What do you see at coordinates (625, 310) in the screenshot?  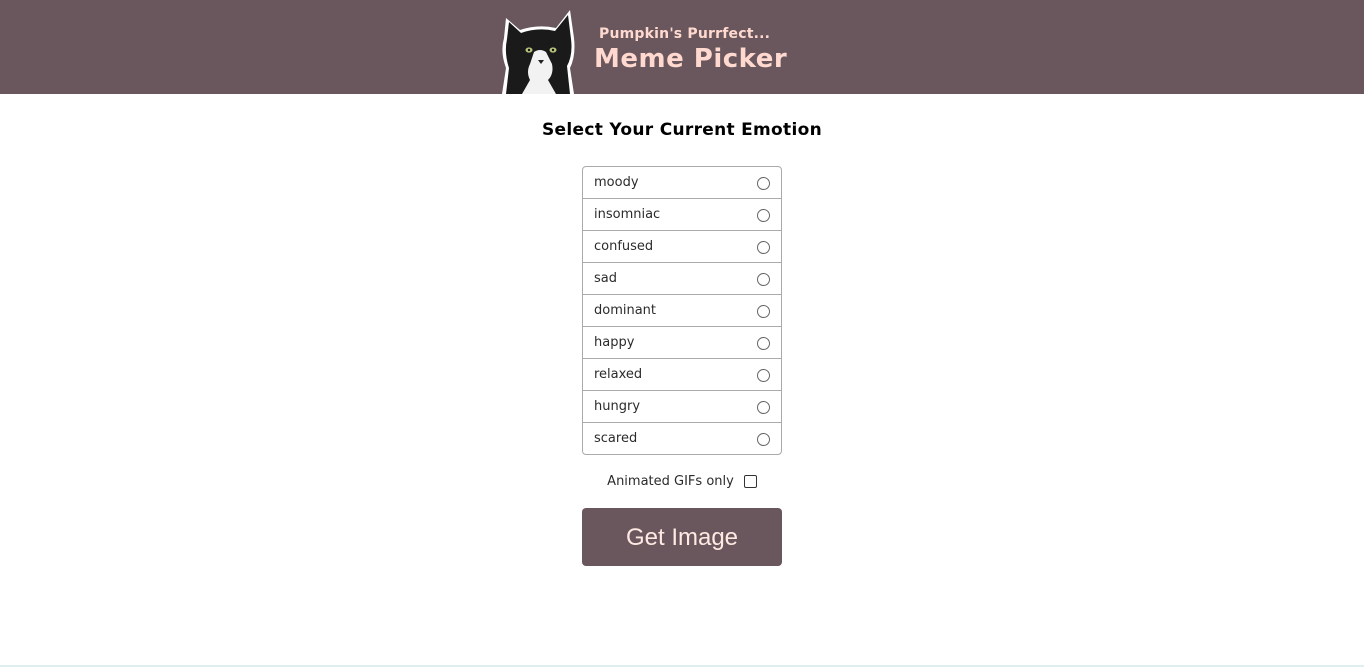 I see `emotion-label: dominant` at bounding box center [625, 310].